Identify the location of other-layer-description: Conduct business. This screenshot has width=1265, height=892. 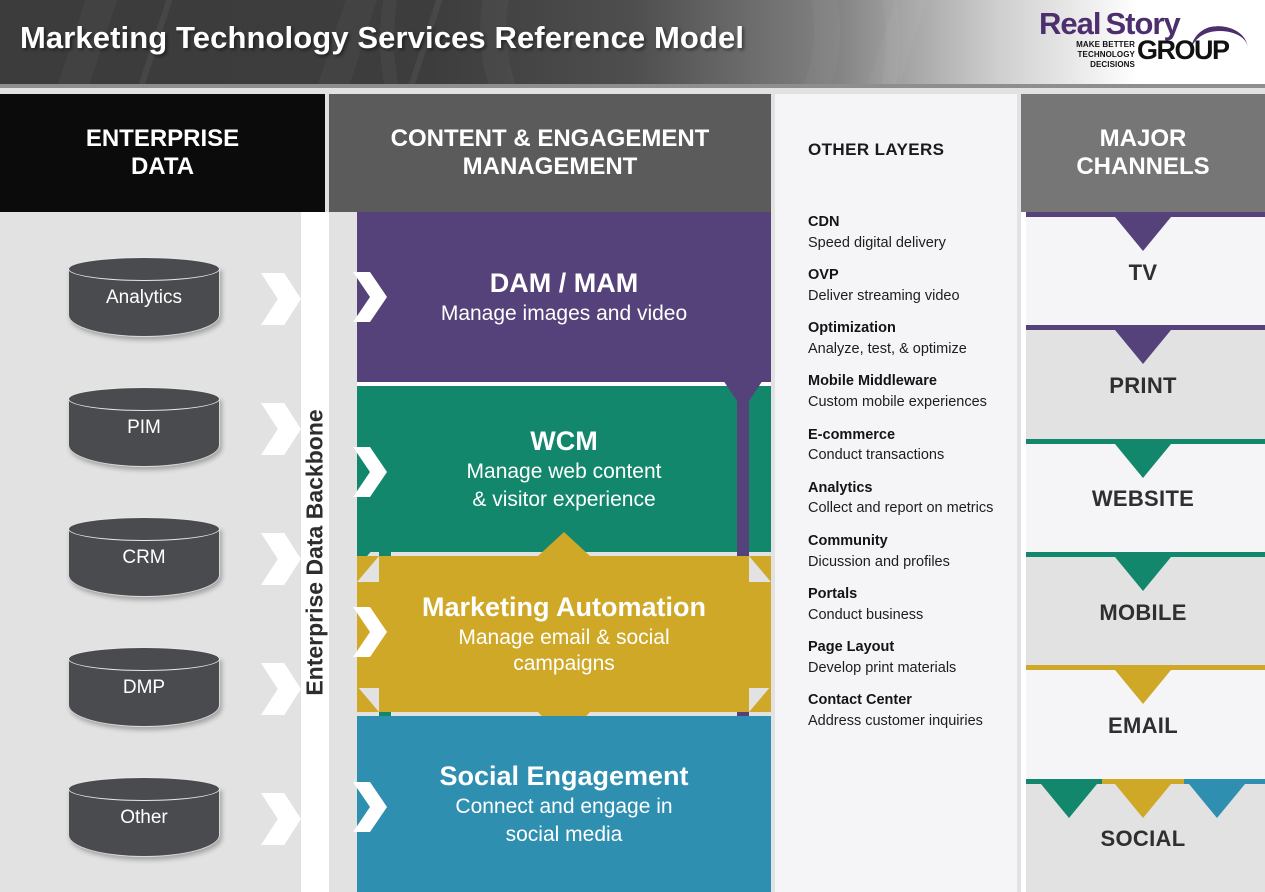
(866, 614).